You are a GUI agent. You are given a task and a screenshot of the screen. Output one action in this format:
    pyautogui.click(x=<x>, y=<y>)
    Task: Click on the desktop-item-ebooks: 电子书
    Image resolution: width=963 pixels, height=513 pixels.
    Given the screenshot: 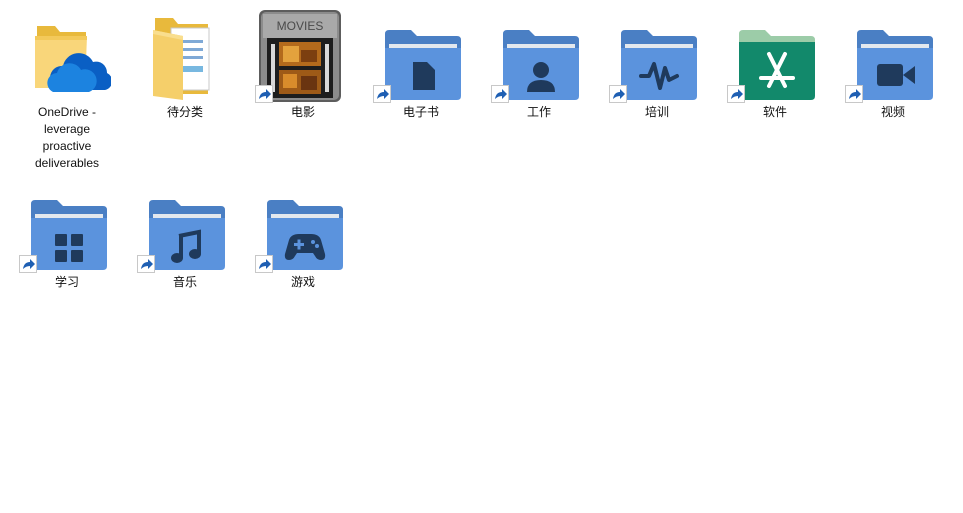 What is the action you would take?
    pyautogui.click(x=421, y=82)
    